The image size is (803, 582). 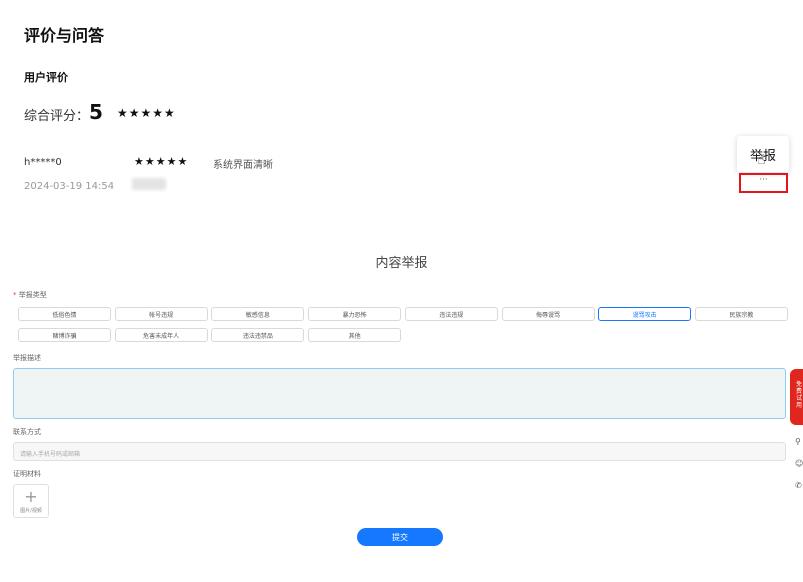 I want to click on report-type-chip: 侮辱谩骂, so click(x=548, y=314).